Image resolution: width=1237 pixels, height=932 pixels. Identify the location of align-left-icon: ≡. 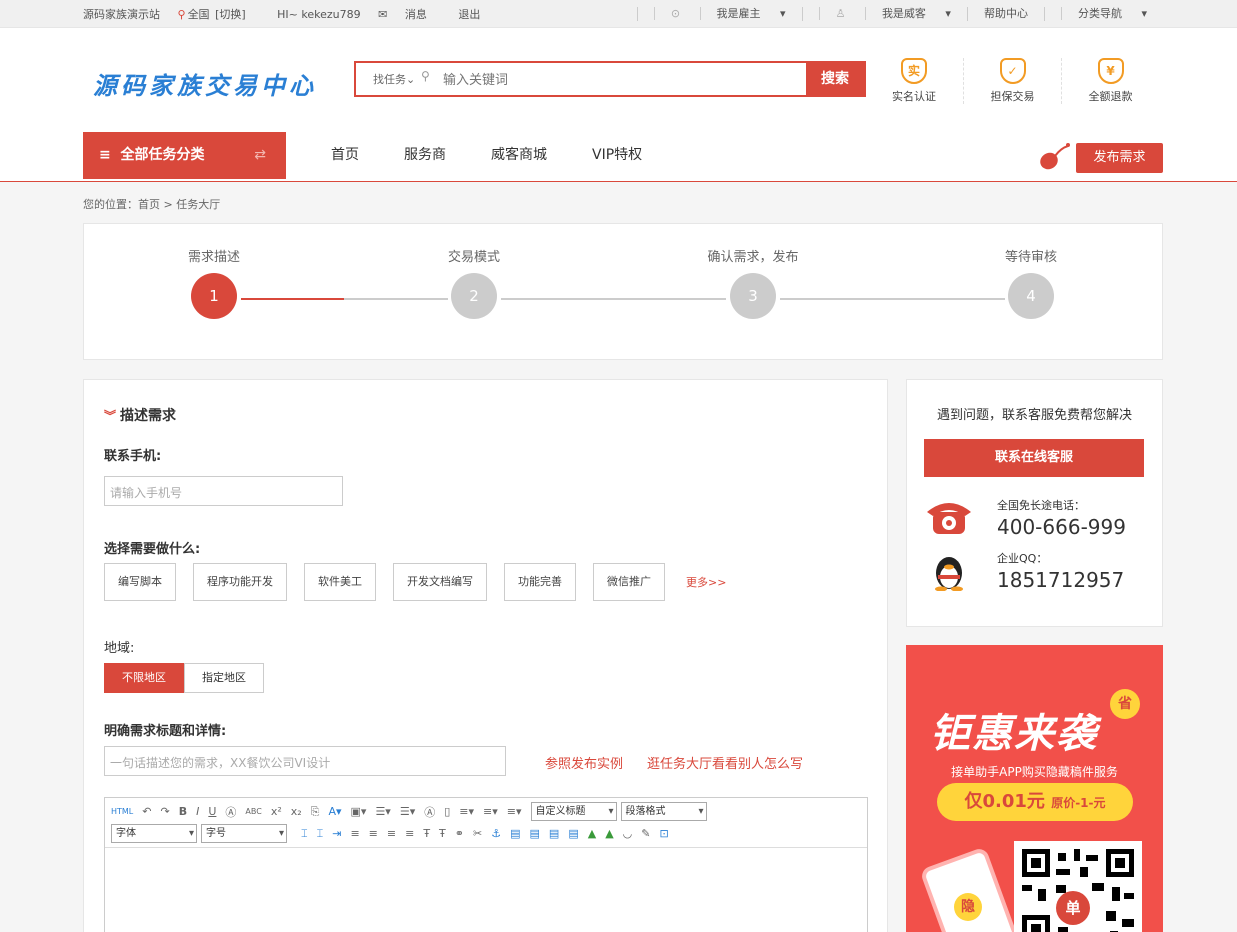
(354, 833).